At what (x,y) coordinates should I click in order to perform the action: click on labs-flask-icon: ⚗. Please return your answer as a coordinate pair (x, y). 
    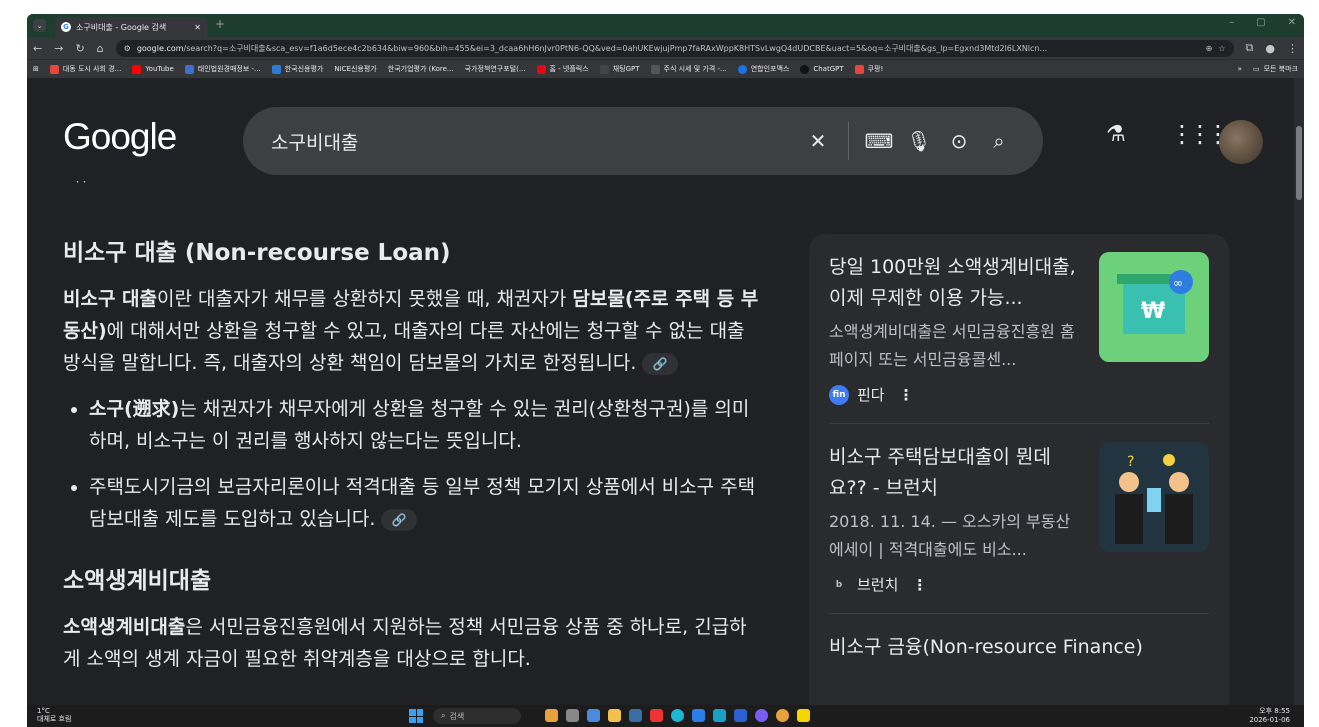
    Looking at the image, I should click on (1116, 134).